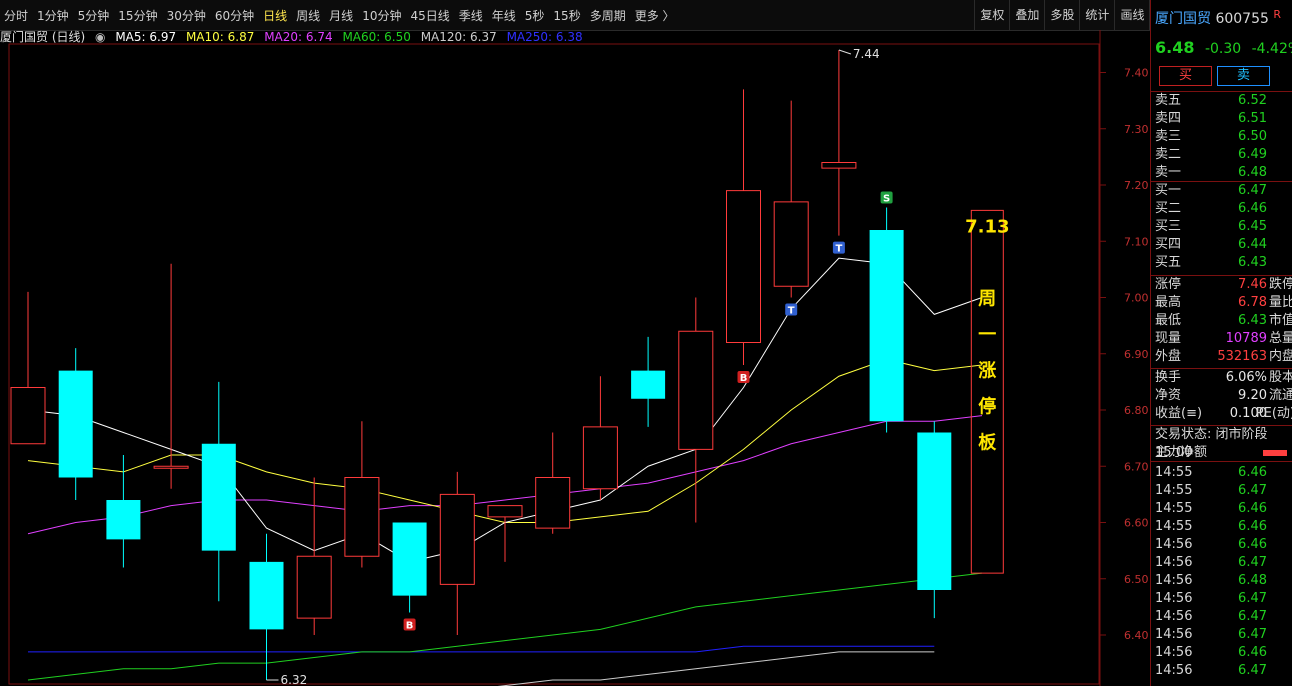 This screenshot has width=1292, height=686. I want to click on quote-row: 14:55 6.46, so click(1221, 509).